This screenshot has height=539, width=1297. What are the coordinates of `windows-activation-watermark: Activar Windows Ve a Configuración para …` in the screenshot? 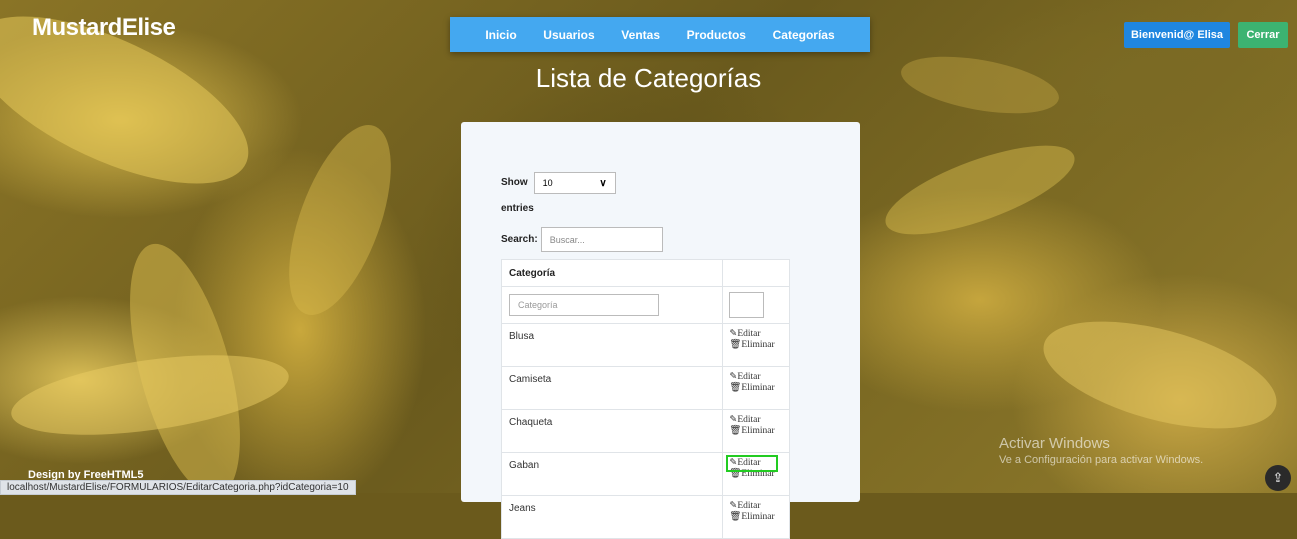 It's located at (1101, 450).